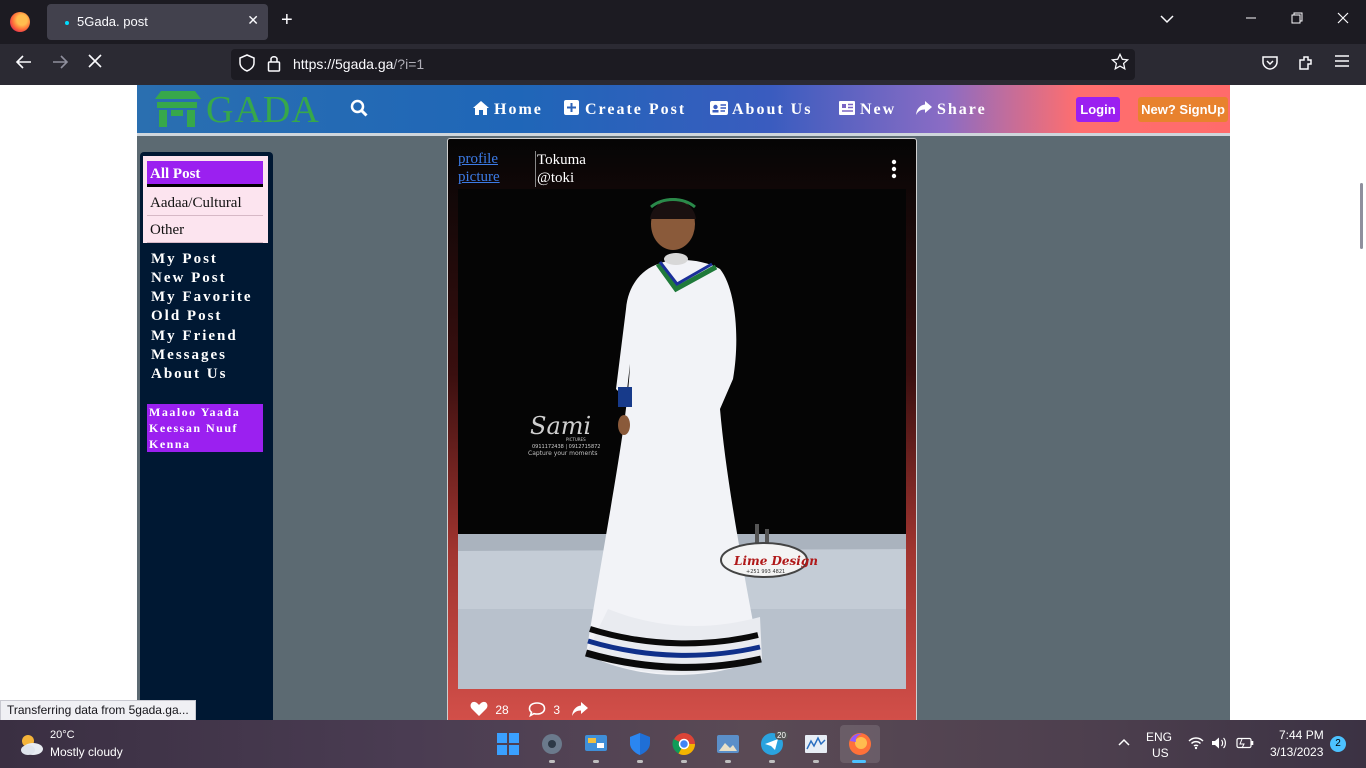  What do you see at coordinates (177, 109) in the screenshot?
I see `house-logo-icon` at bounding box center [177, 109].